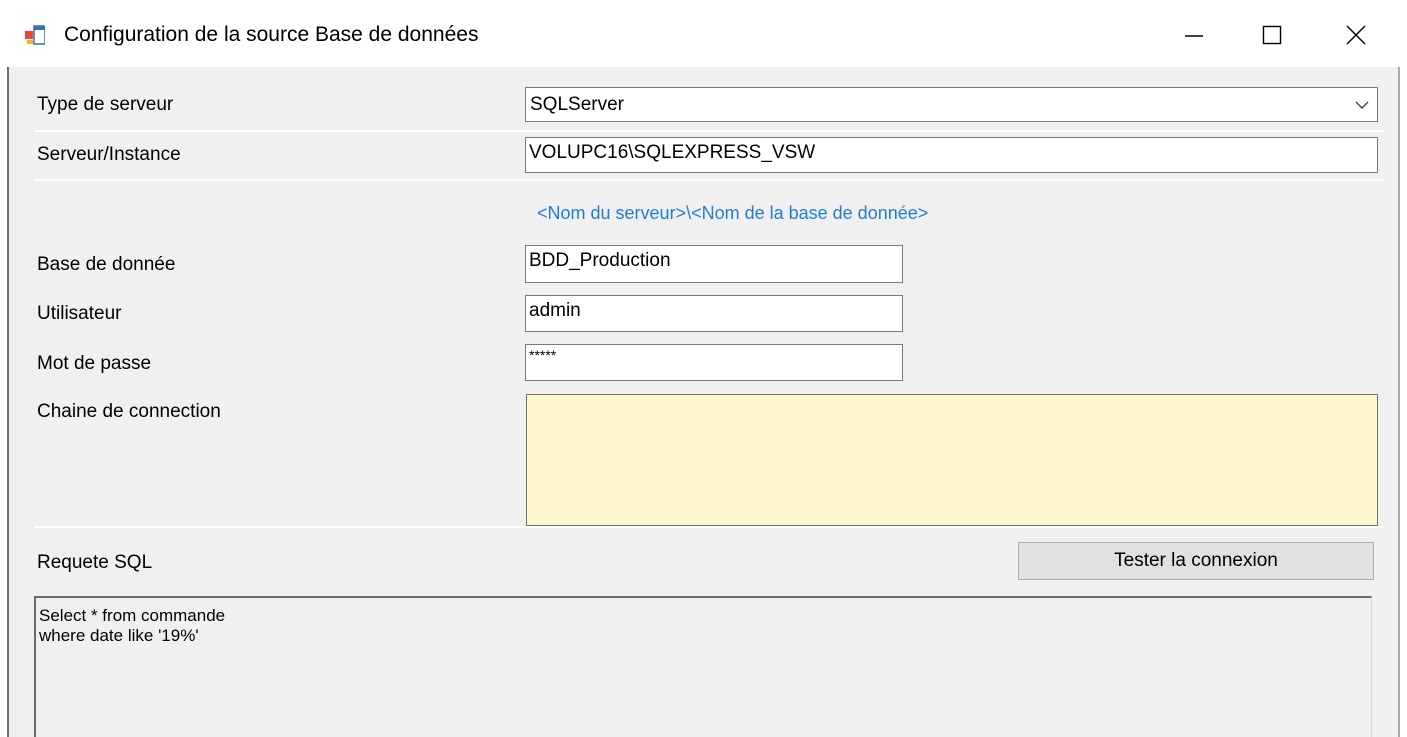  I want to click on close-button, so click(1356, 35).